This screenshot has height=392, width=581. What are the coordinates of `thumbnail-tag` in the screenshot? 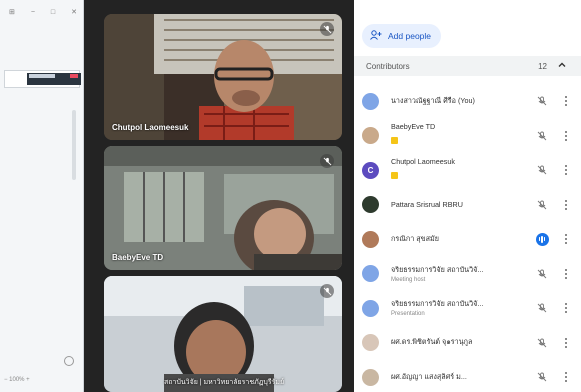 It's located at (42, 76).